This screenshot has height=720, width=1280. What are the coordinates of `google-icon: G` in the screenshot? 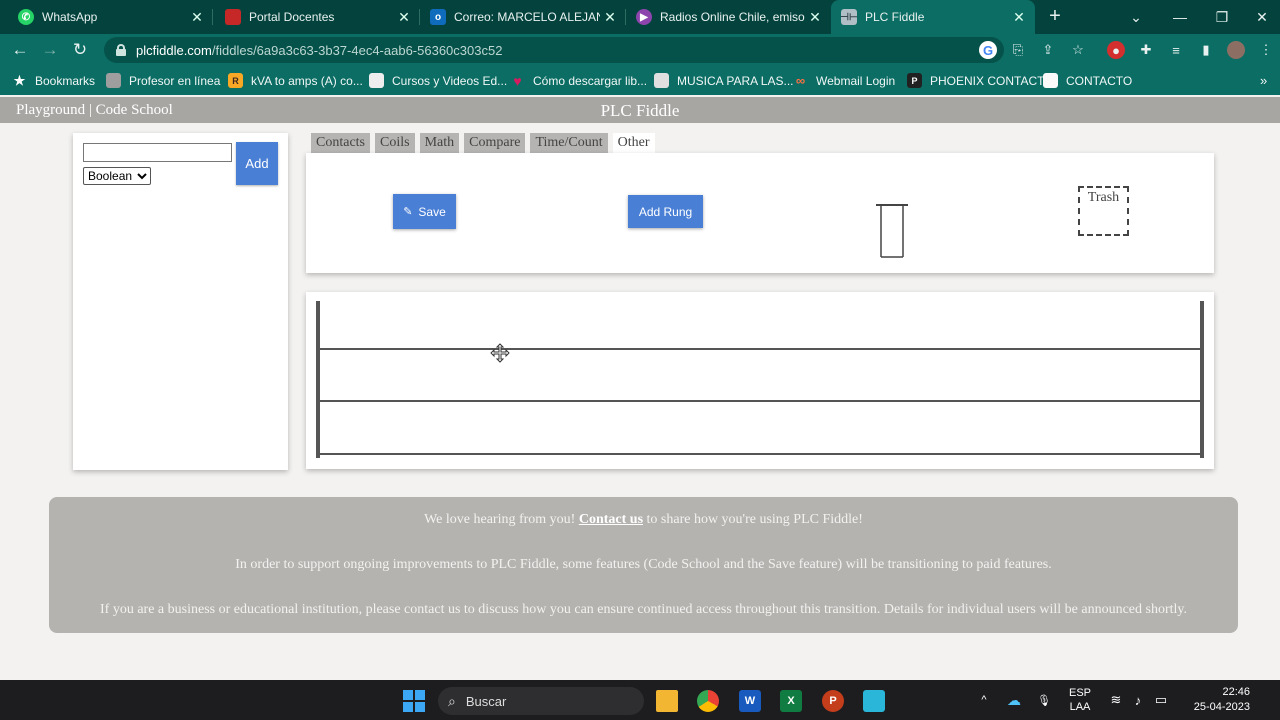 It's located at (988, 50).